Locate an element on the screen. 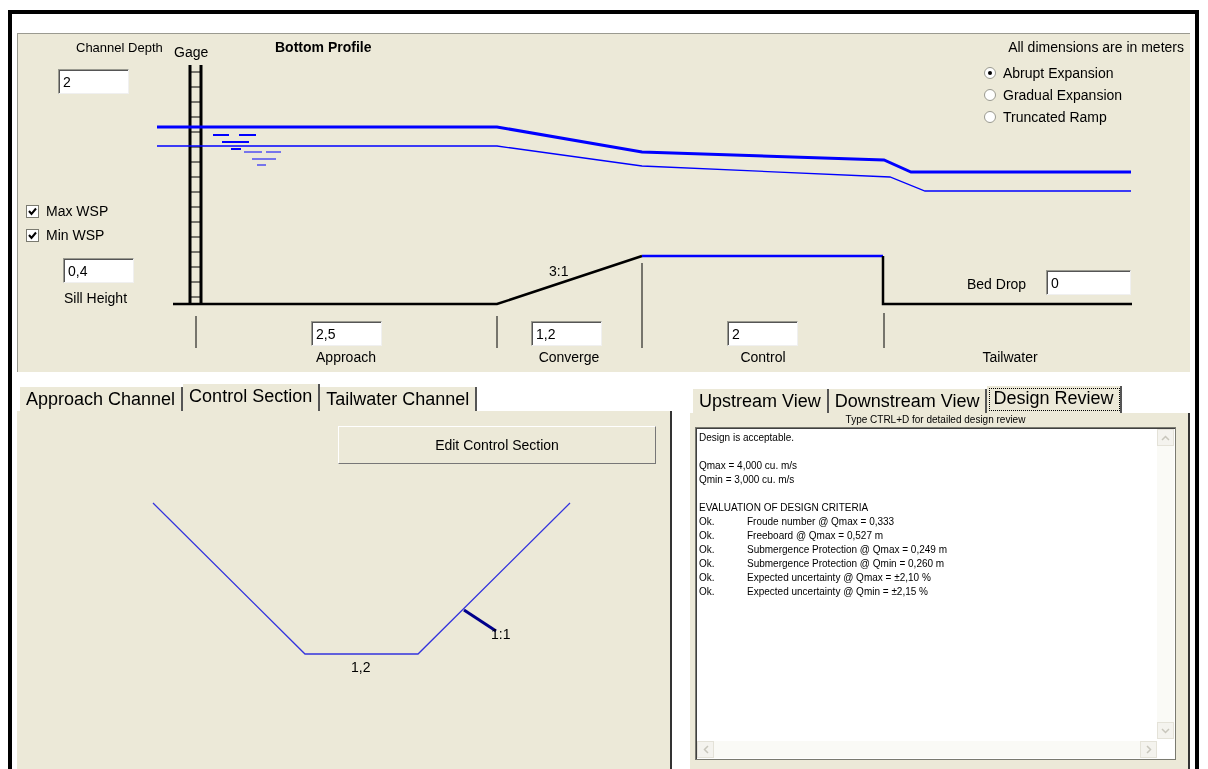  flow-line: Qmax = 4,000 cu. m/s is located at coordinates (748, 466).